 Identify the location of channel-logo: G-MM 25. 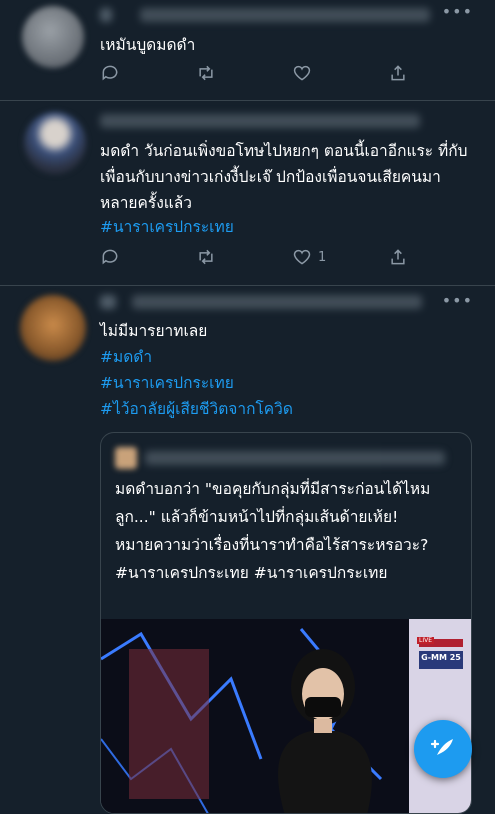
(441, 657).